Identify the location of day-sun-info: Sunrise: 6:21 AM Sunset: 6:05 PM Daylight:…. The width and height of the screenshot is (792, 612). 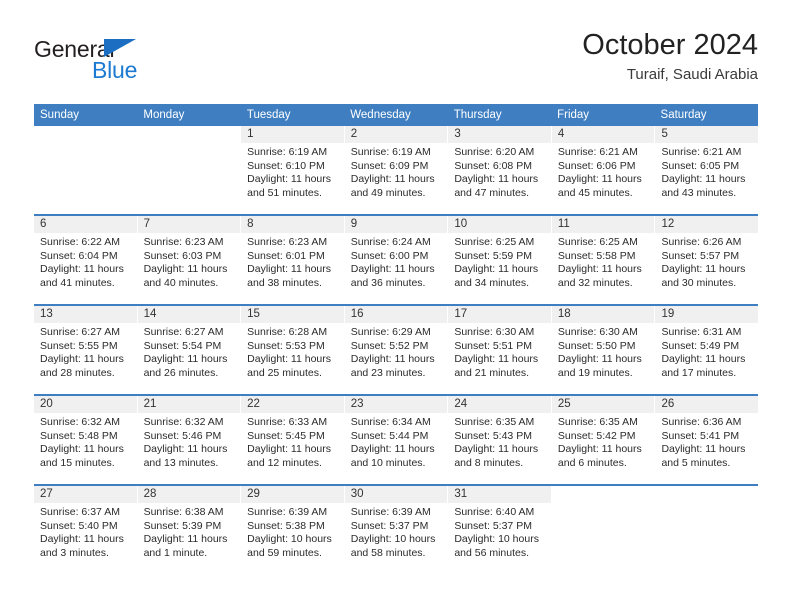
(706, 171).